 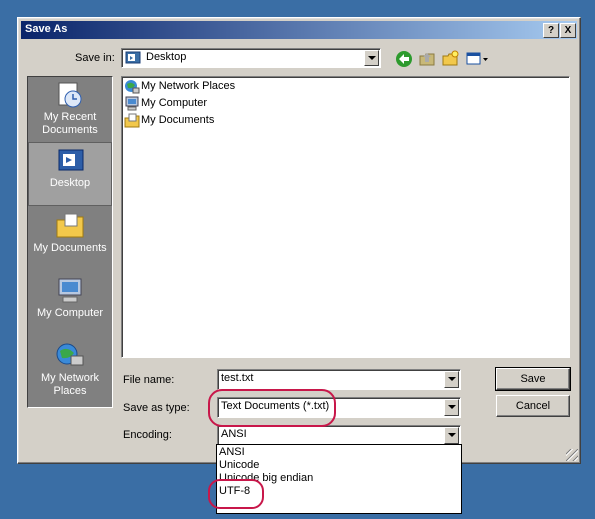 I want to click on place-my-computer: My Computer, so click(x=70, y=305).